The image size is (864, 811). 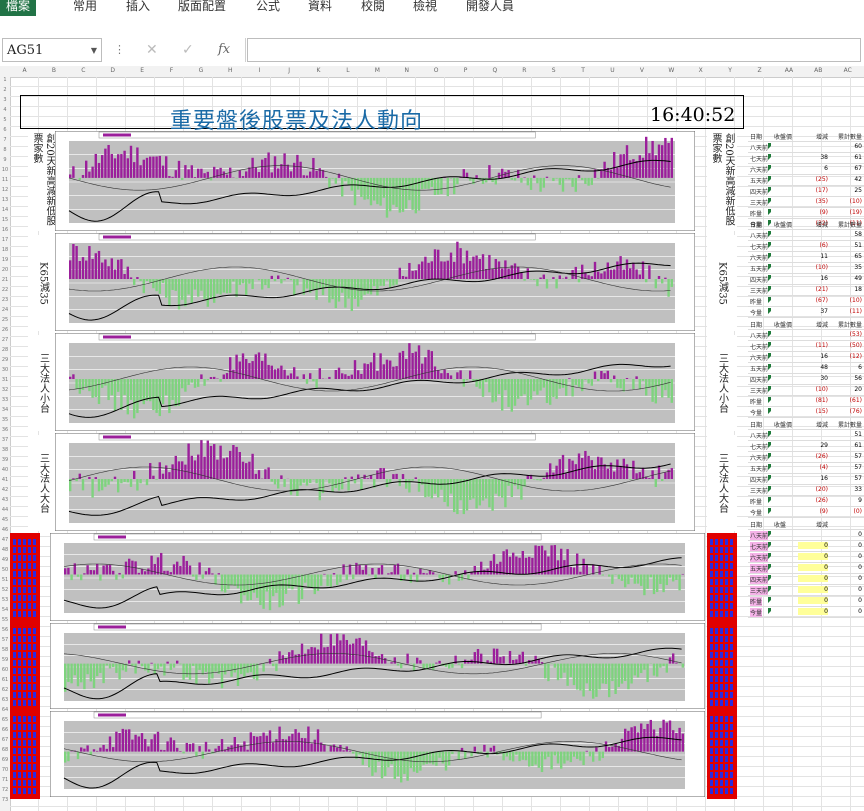 What do you see at coordinates (847, 70) in the screenshot?
I see `column-header: AC` at bounding box center [847, 70].